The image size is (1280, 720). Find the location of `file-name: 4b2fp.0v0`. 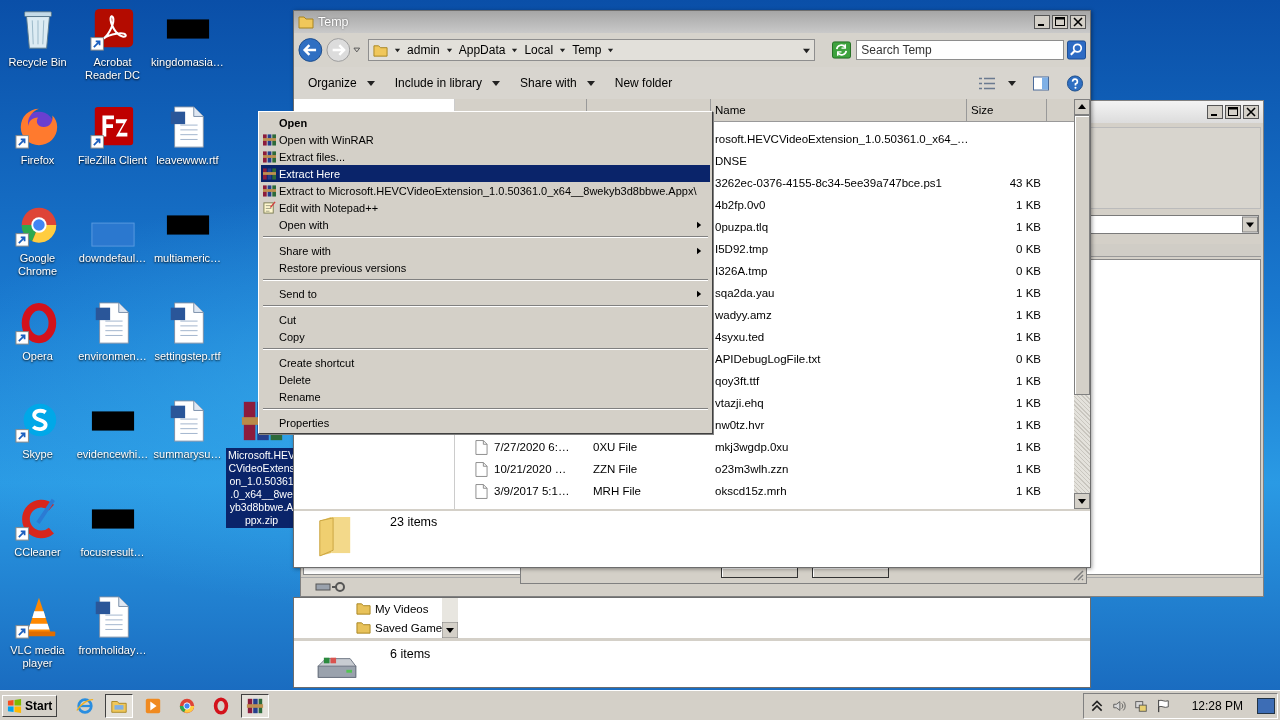

file-name: 4b2fp.0v0 is located at coordinates (740, 205).